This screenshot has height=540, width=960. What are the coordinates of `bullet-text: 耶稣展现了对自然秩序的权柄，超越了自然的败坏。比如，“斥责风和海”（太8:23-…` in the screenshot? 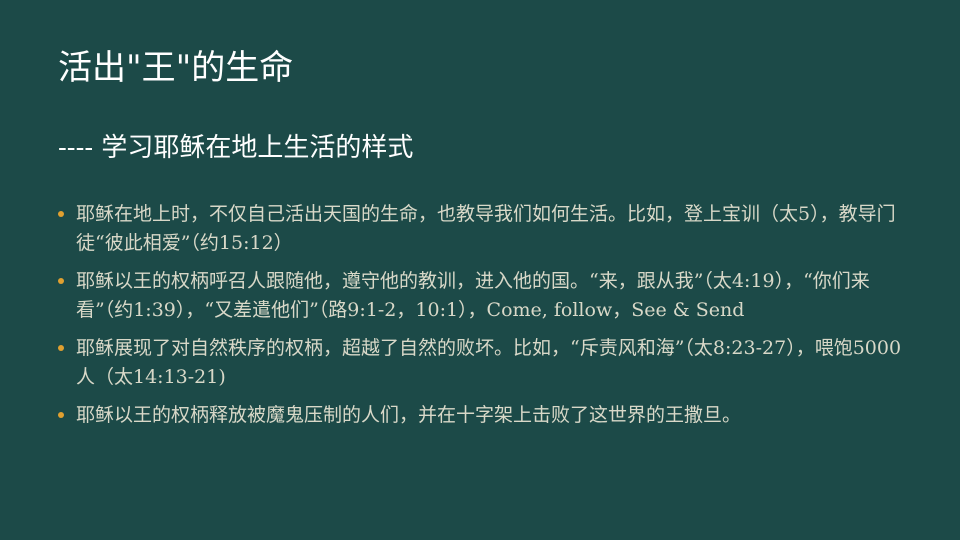 It's located at (489, 362).